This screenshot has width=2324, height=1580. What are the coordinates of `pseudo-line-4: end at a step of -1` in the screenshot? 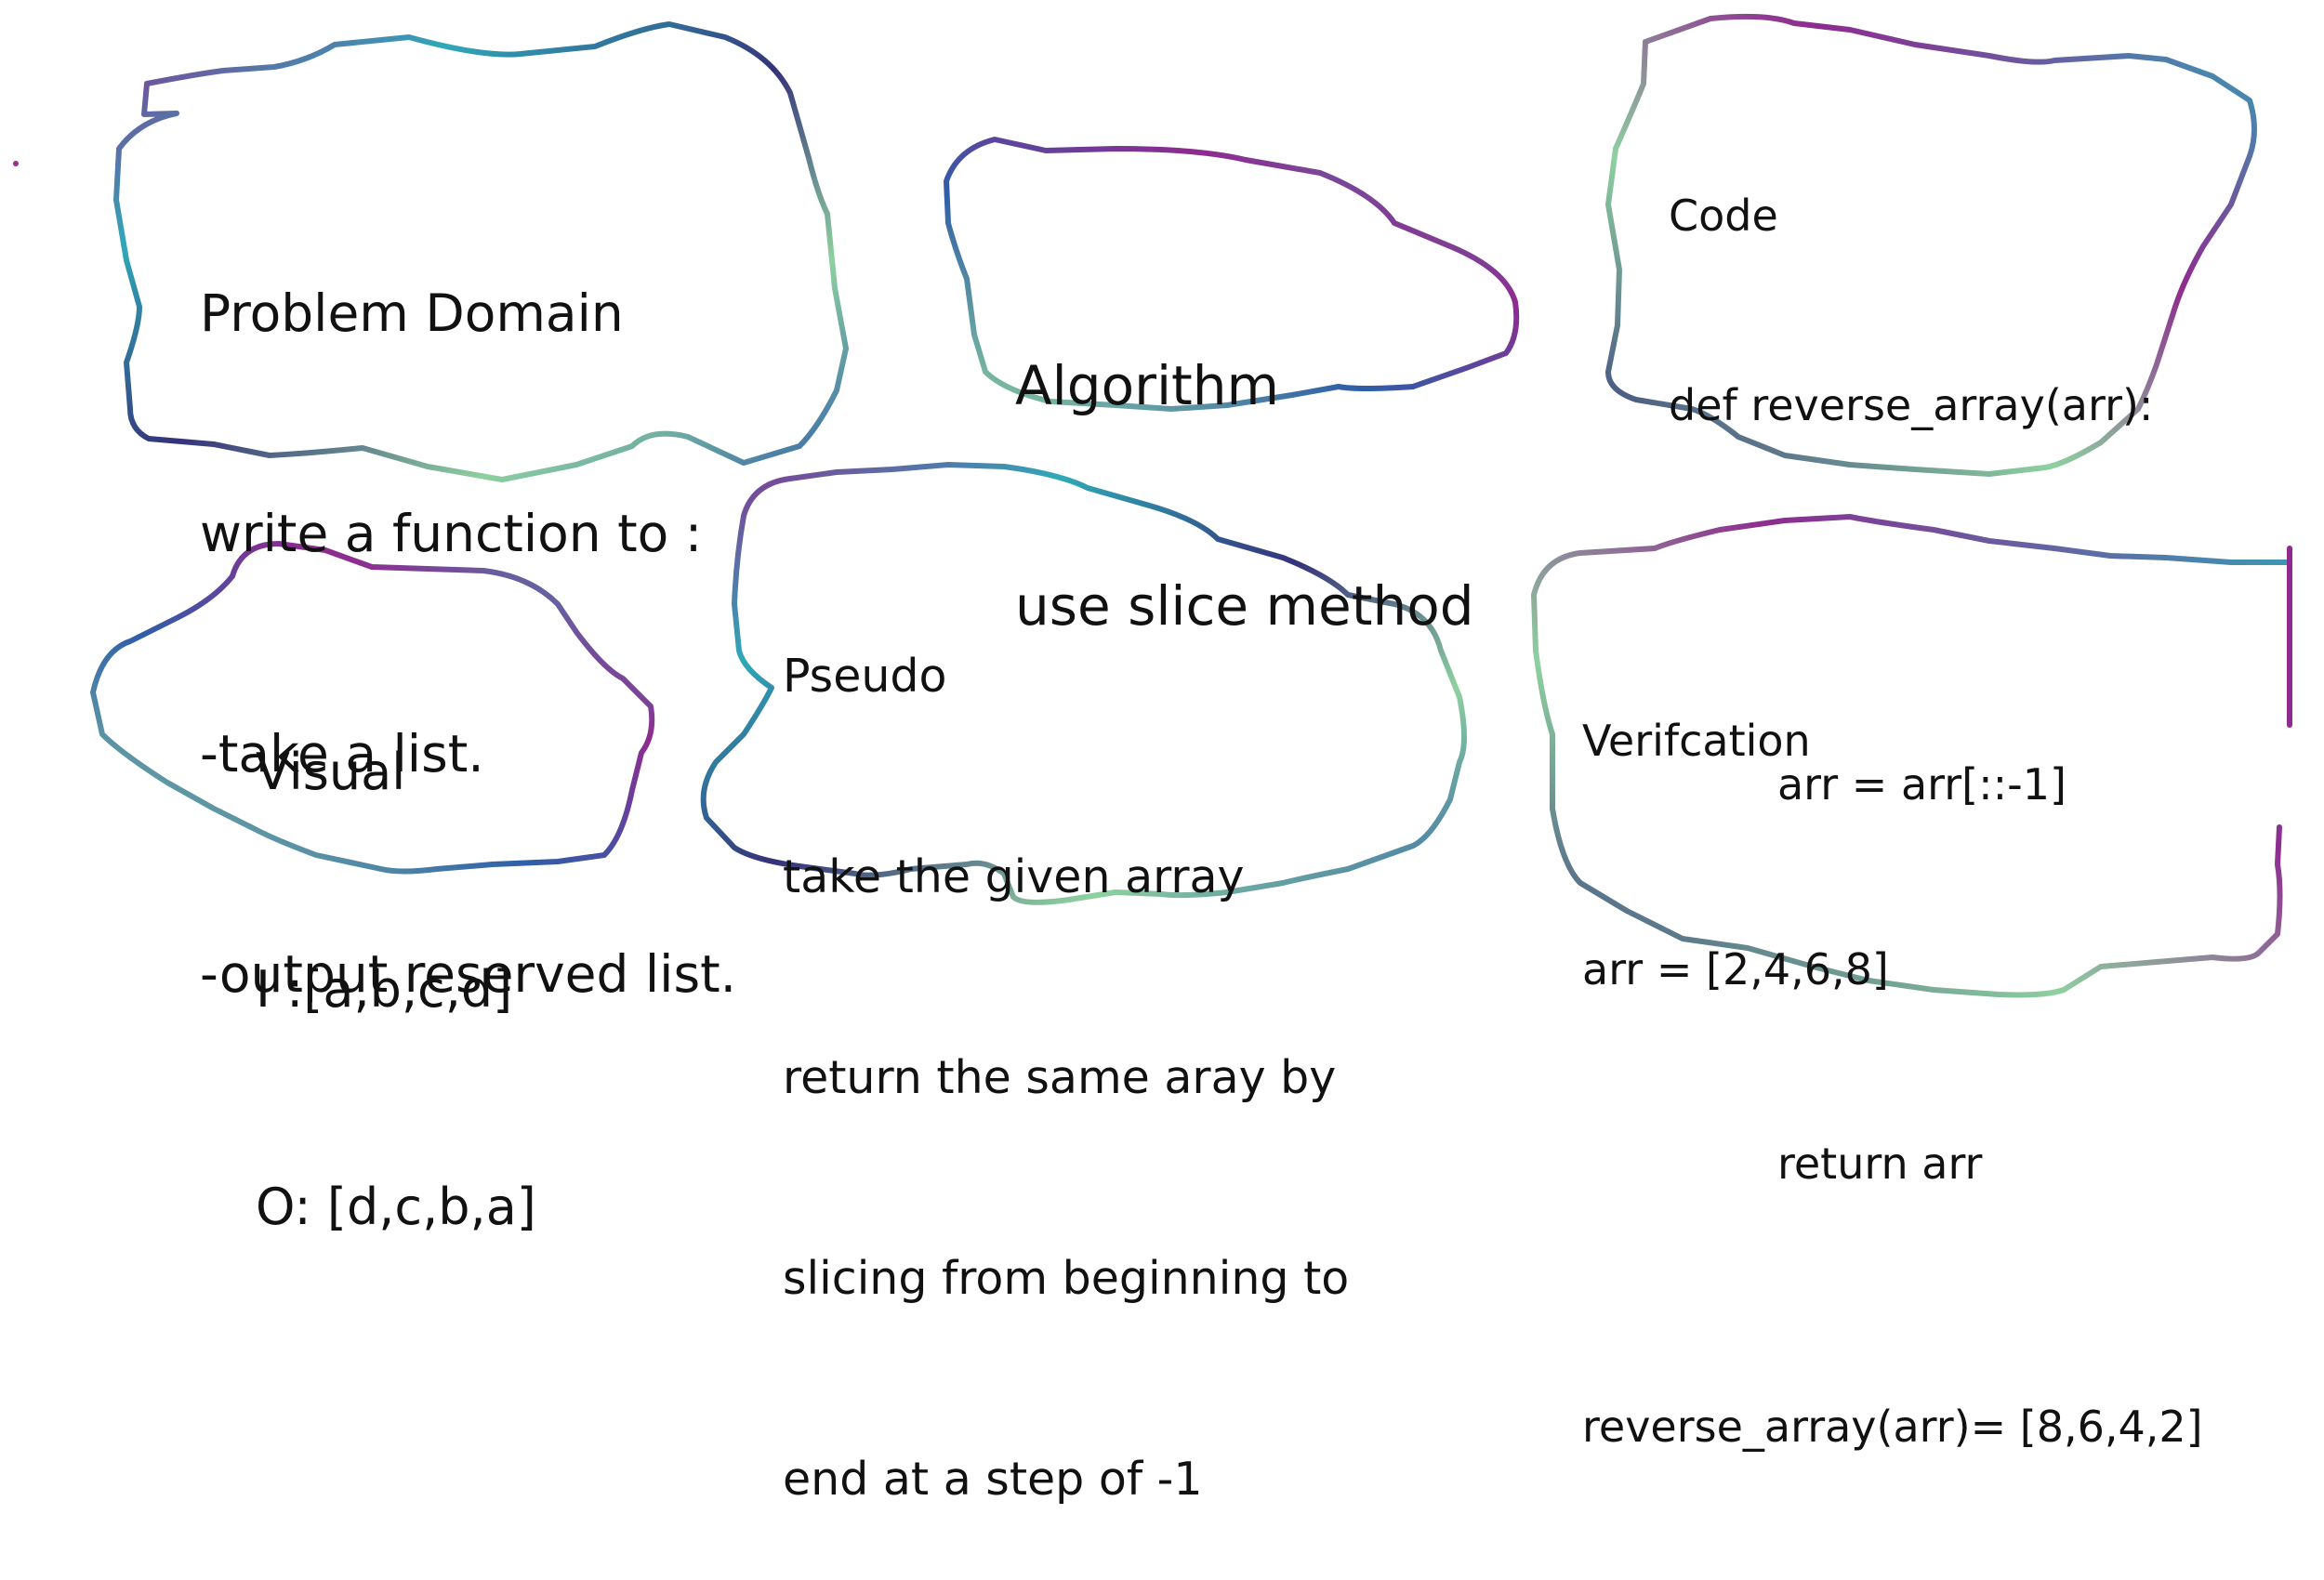 It's located at (993, 1479).